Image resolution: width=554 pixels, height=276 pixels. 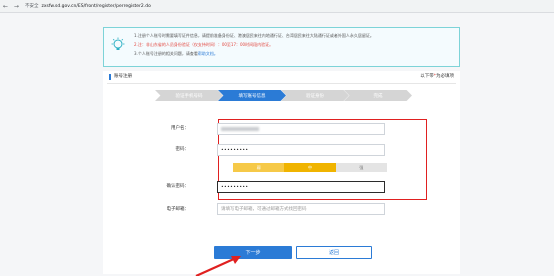 What do you see at coordinates (204, 44) in the screenshot?
I see `notice-line-2: 2.注：非山东省的人员身份验证（仅支持时间）：00至17：00时间段内验证。` at bounding box center [204, 44].